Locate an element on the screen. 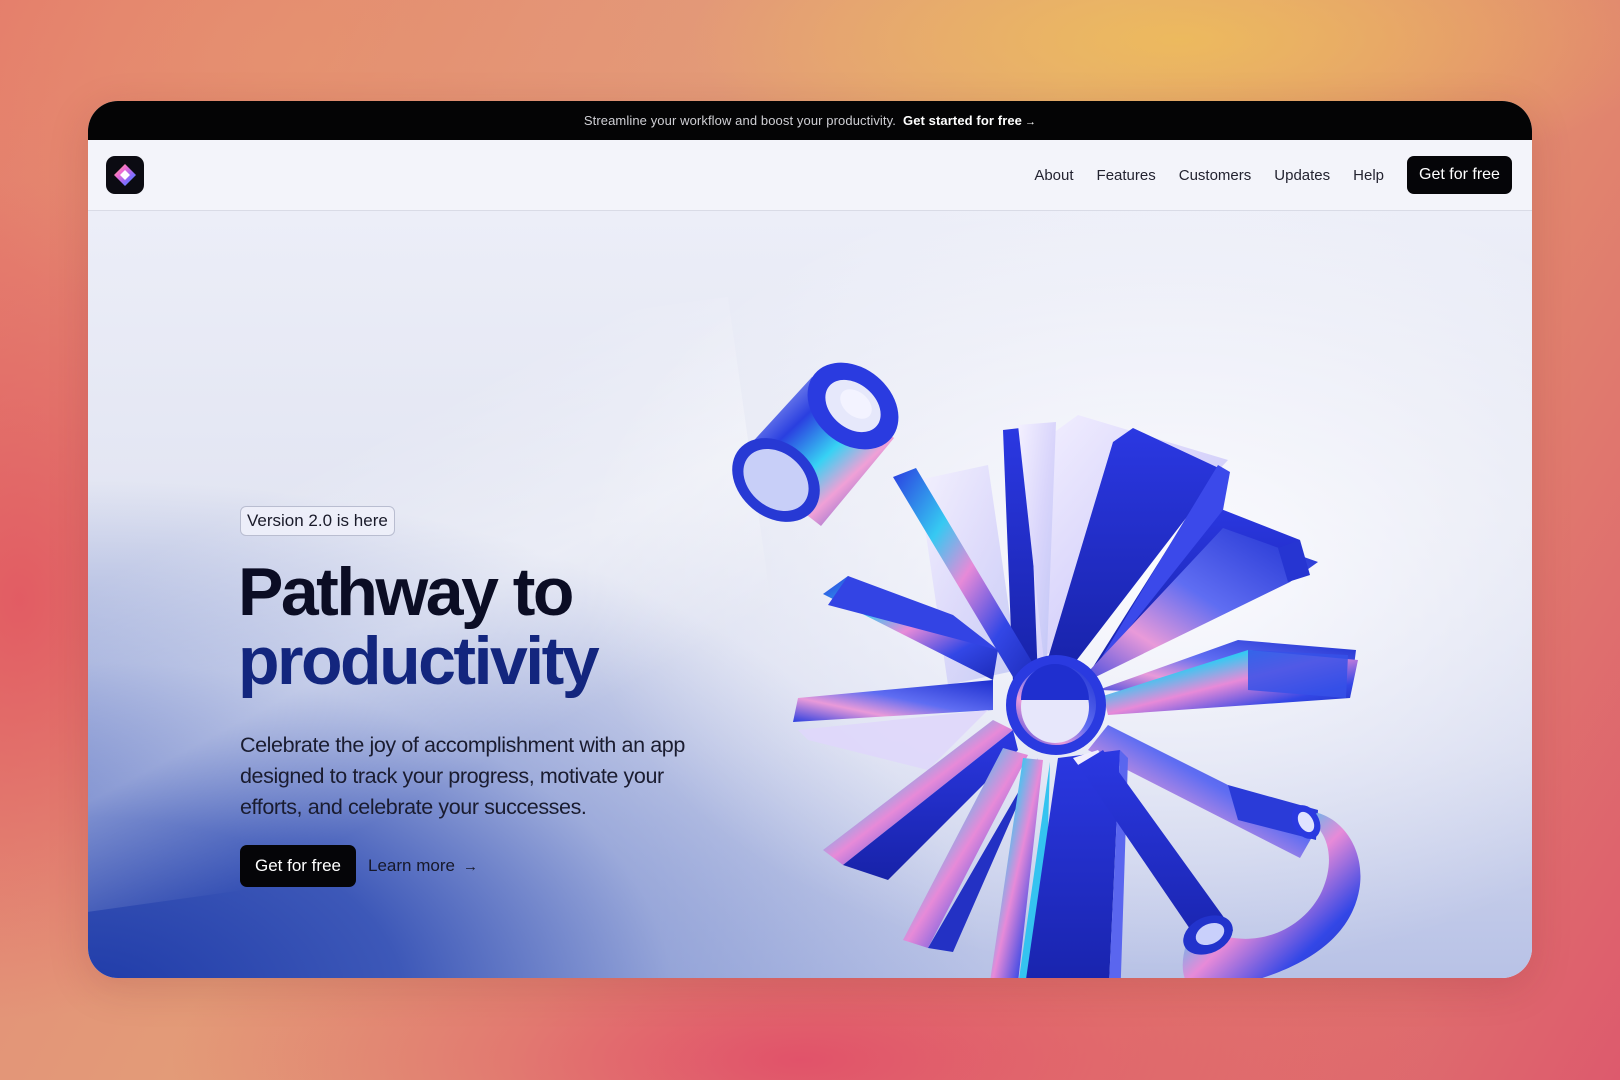 The image size is (1620, 1080). logo-button is located at coordinates (125, 175).